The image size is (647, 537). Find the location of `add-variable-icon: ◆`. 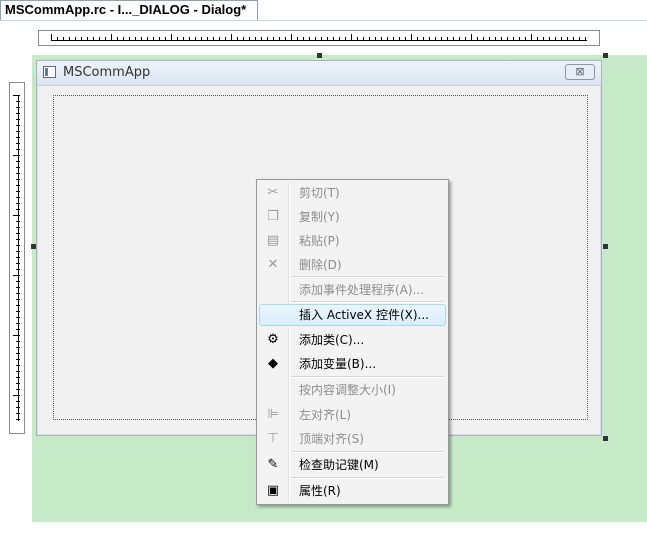

add-variable-icon: ◆ is located at coordinates (273, 363).